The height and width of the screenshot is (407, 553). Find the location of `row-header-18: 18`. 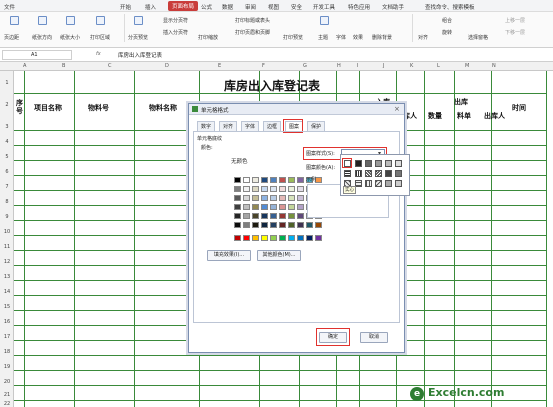

row-header-18: 18 is located at coordinates (7, 352).